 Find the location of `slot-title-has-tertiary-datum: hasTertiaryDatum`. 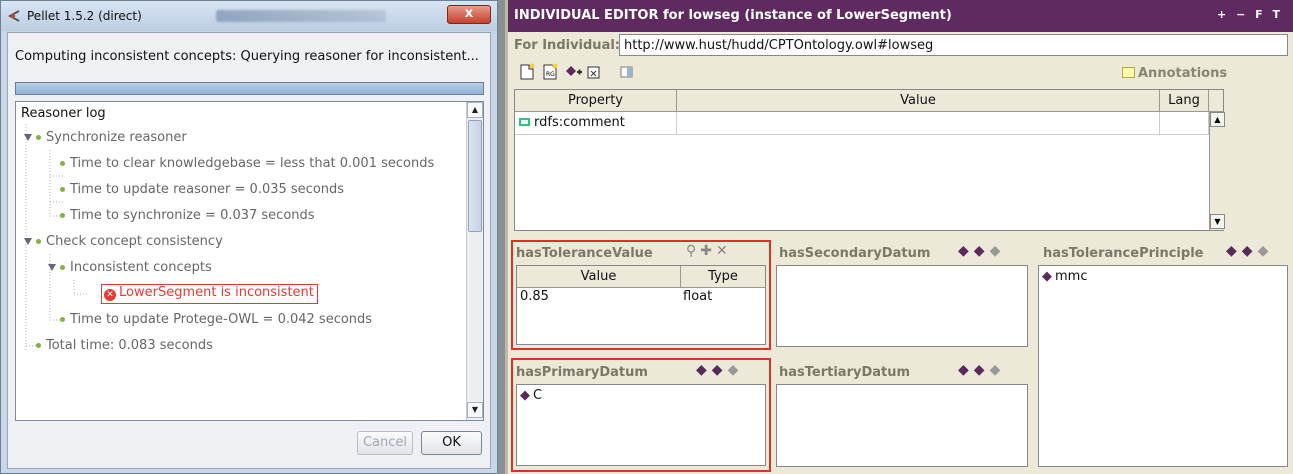

slot-title-has-tertiary-datum: hasTertiaryDatum is located at coordinates (845, 372).